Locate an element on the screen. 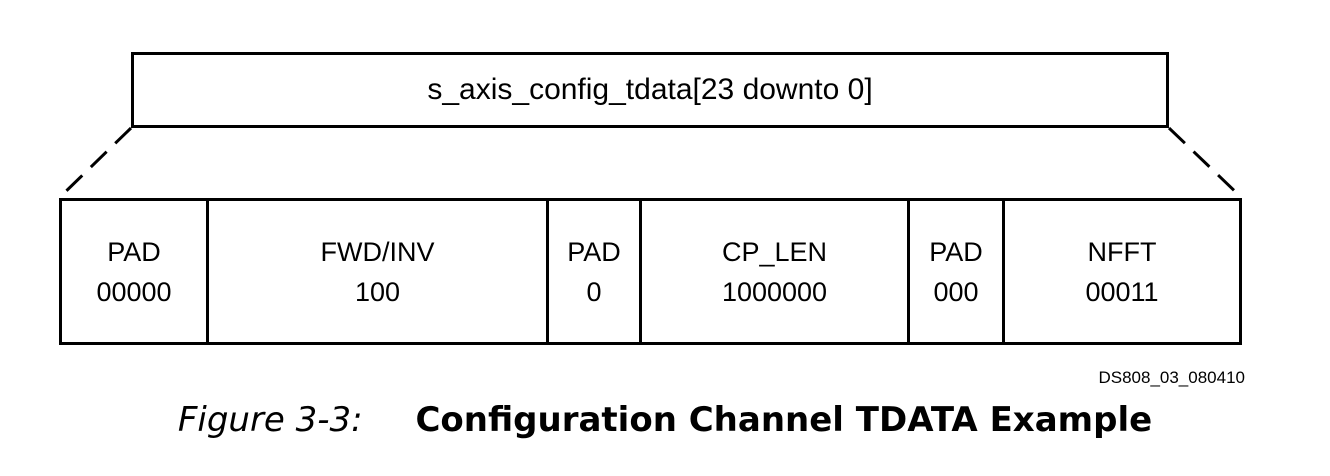  figure-number: Figure 3-3: is located at coordinates (270, 420).